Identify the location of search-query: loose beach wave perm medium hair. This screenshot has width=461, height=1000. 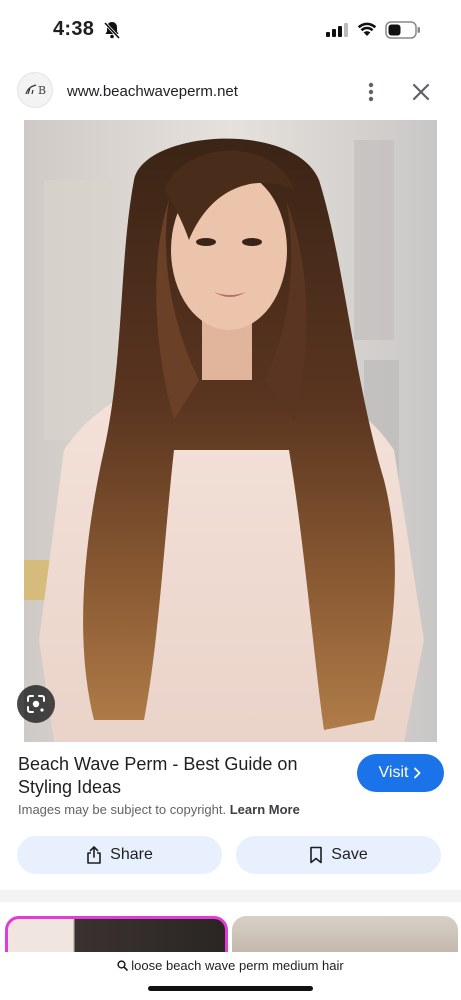
(230, 965).